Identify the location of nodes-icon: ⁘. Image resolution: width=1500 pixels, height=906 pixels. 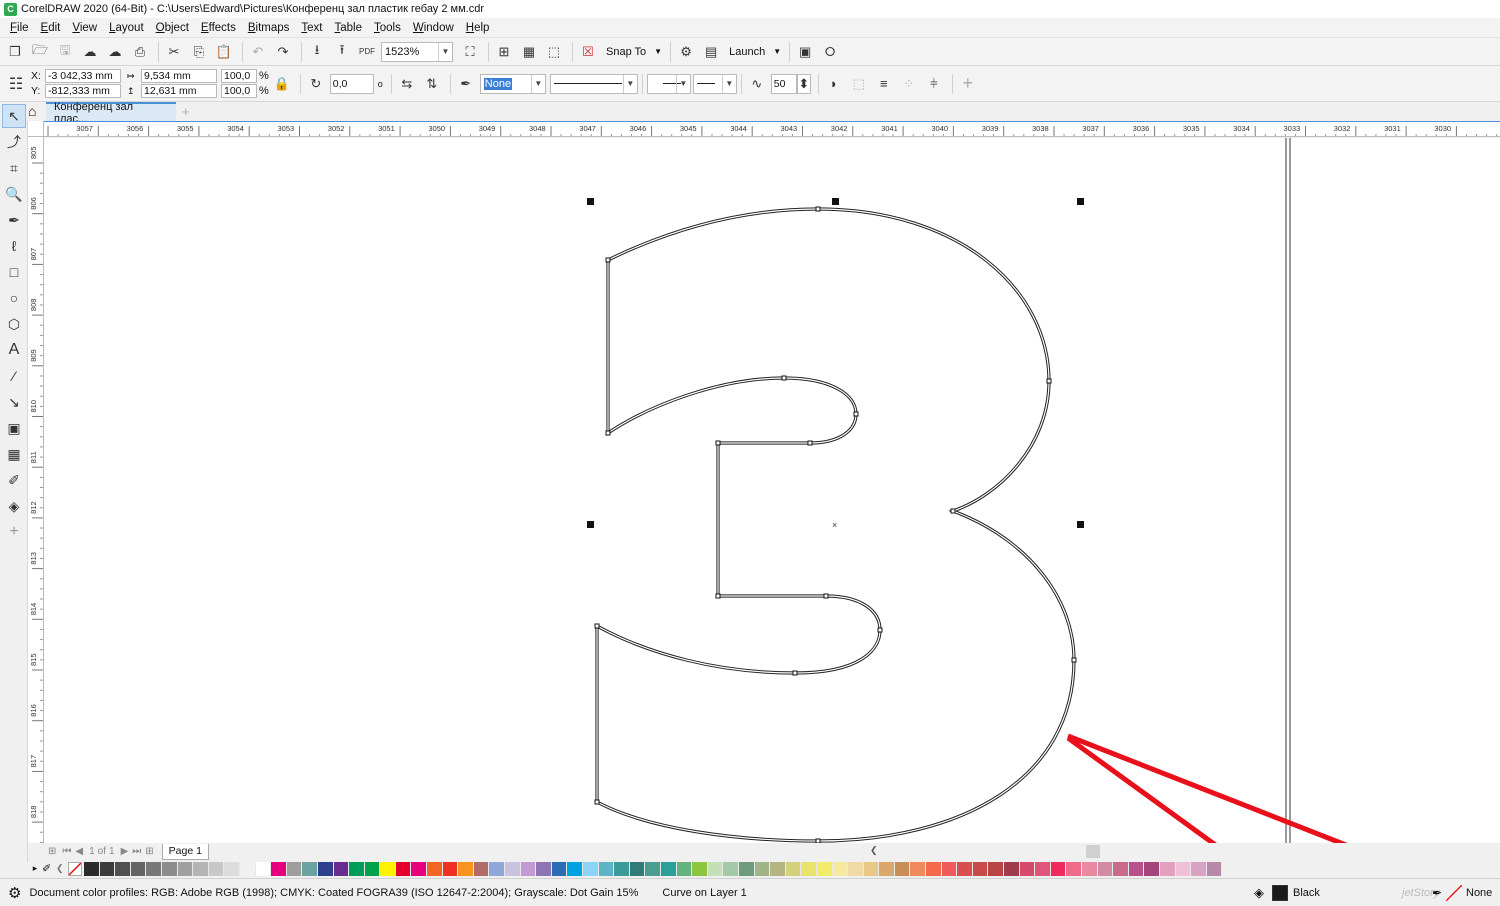
(909, 84).